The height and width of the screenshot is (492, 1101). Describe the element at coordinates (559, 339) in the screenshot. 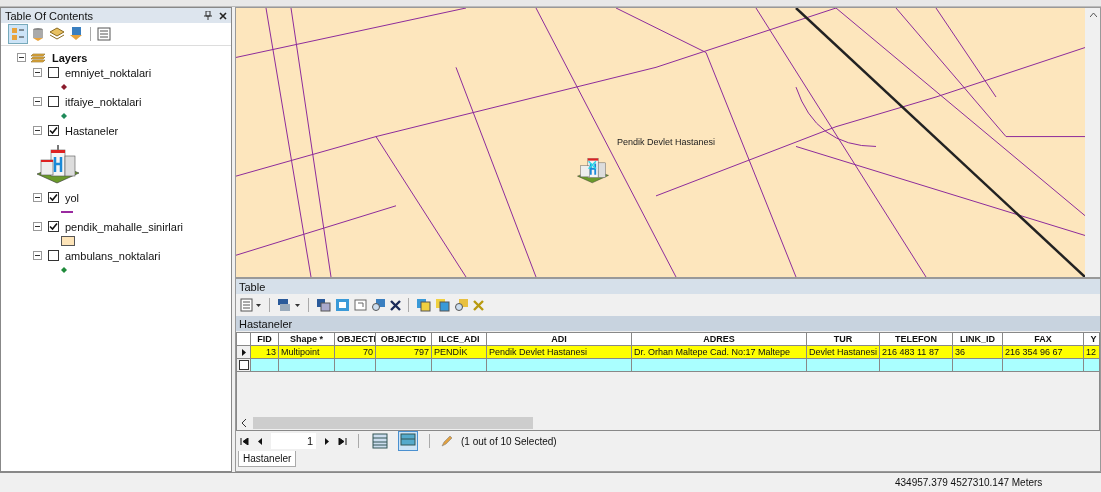

I see `column-header: ADI` at that location.